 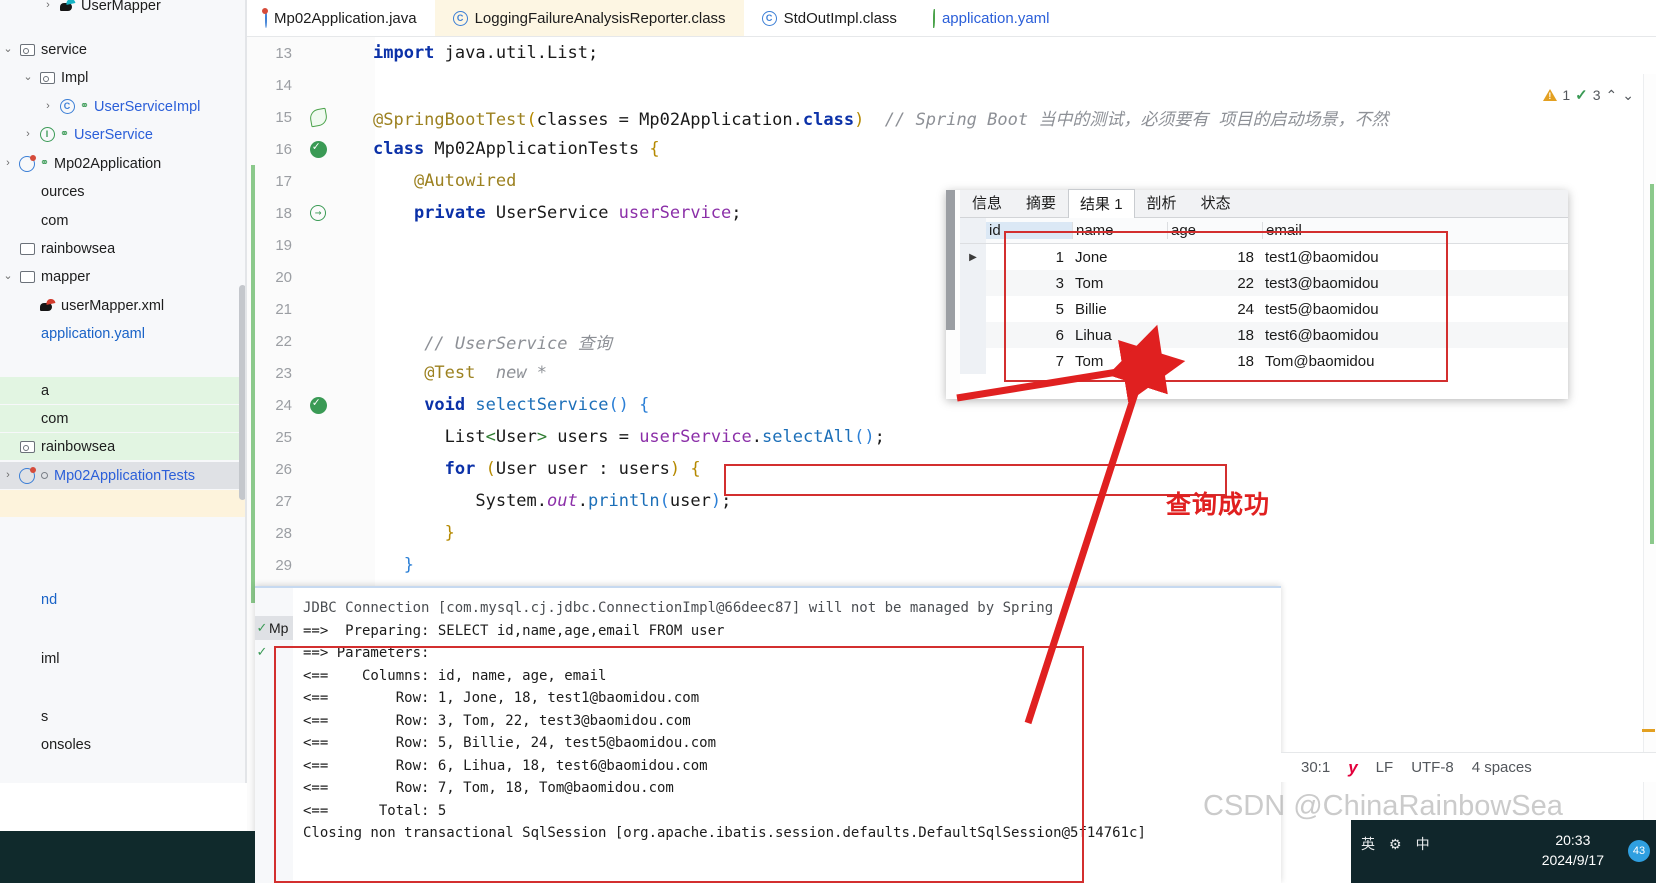 I want to click on editor-tab-stdoutimpl-class: C StdOutImpl.class, so click(x=829, y=18).